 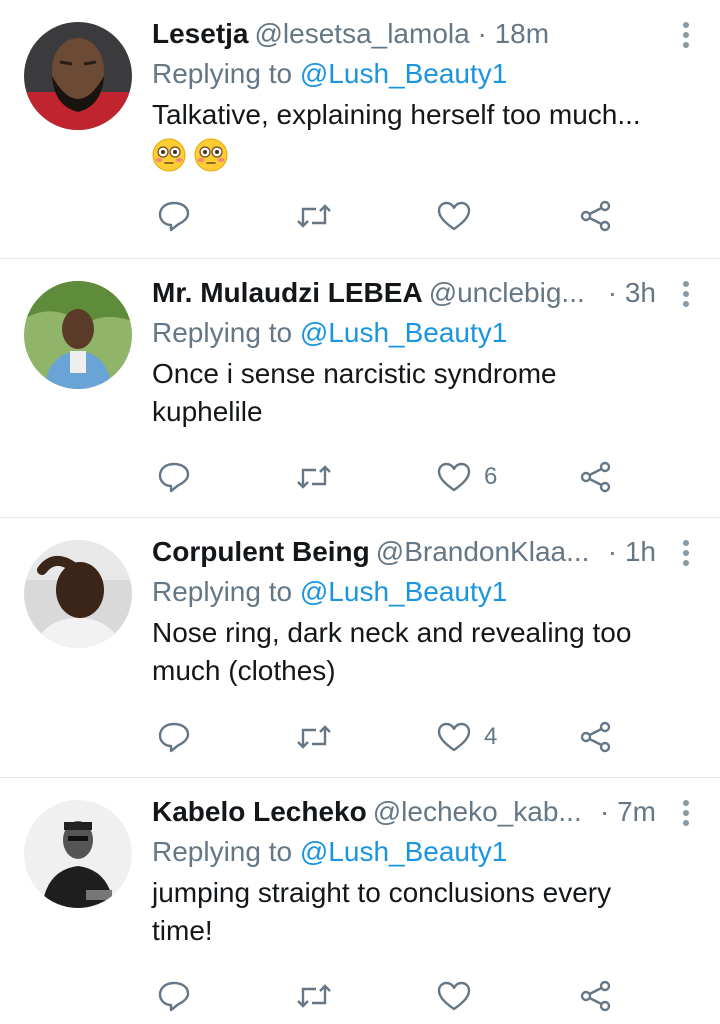 What do you see at coordinates (424, 293) in the screenshot?
I see `tweet-header: Mr. Mulaudzi LEBEA @unclebig... · 3h` at bounding box center [424, 293].